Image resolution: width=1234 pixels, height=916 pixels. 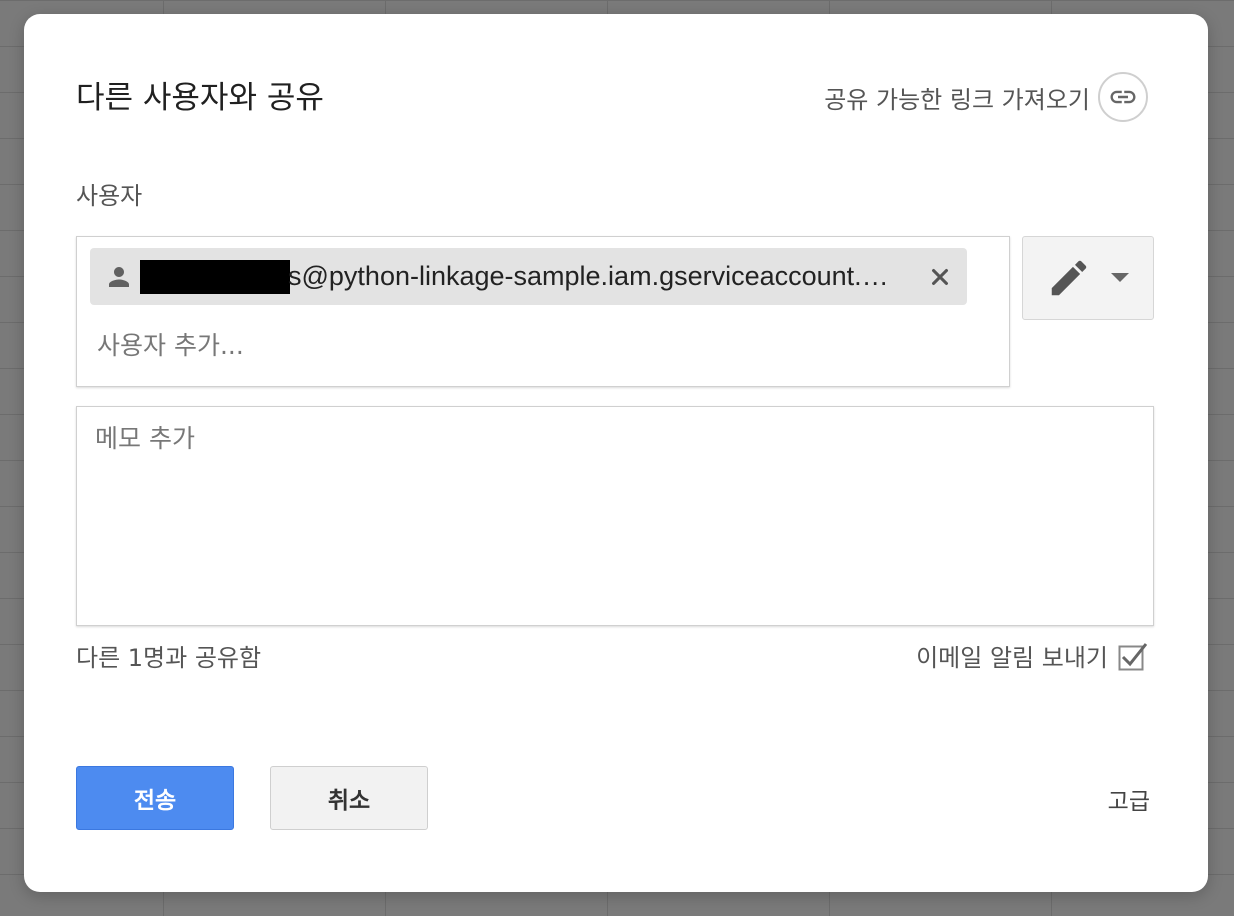 What do you see at coordinates (200, 98) in the screenshot?
I see `dialog-title: 다른 사용자와 공유` at bounding box center [200, 98].